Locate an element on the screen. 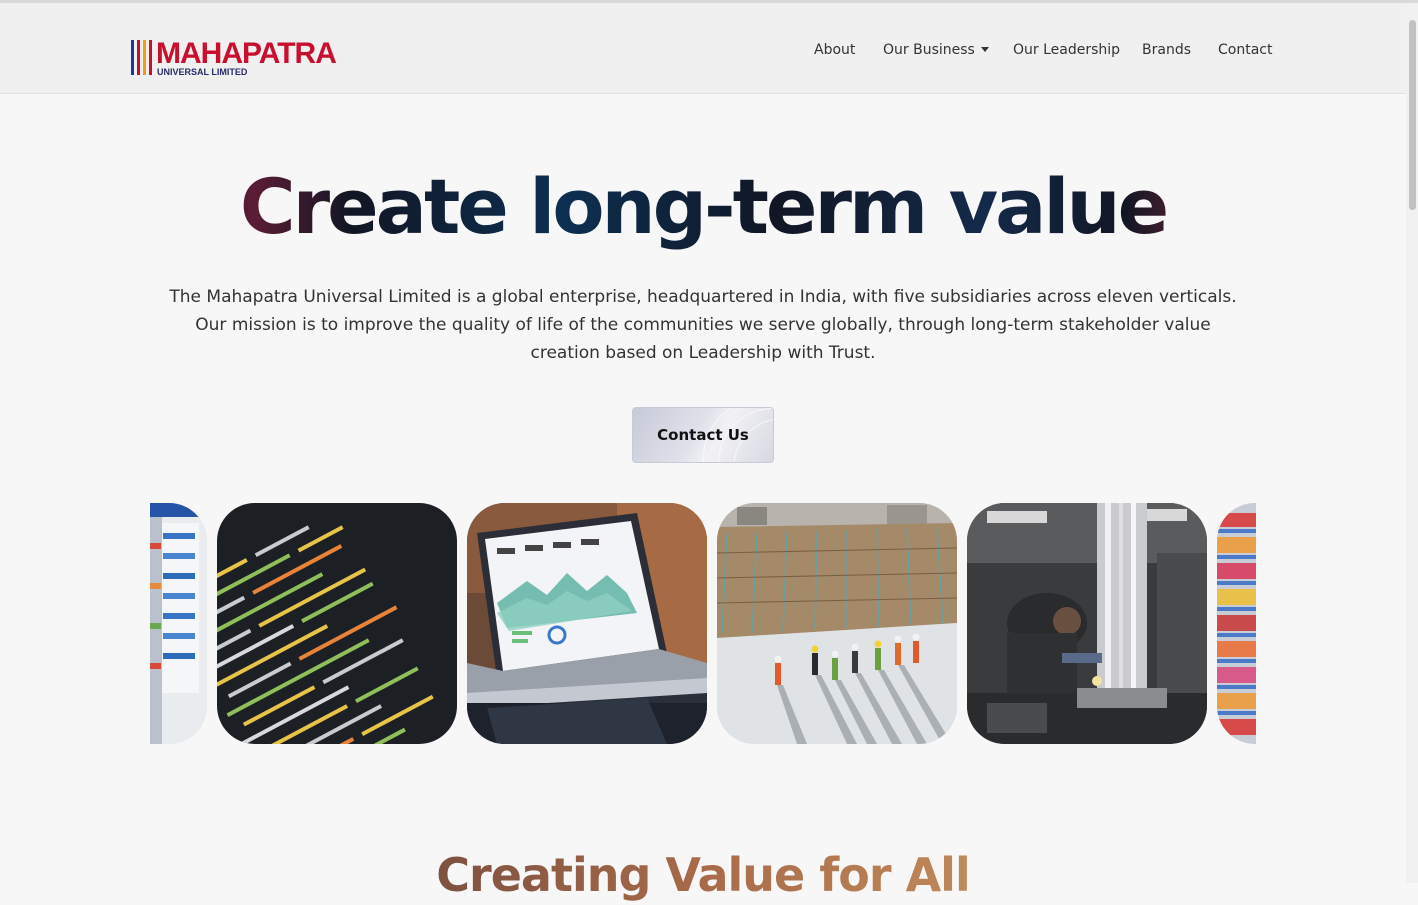 This screenshot has width=1418, height=905. retail-shelves-image is located at coordinates (1236, 623).